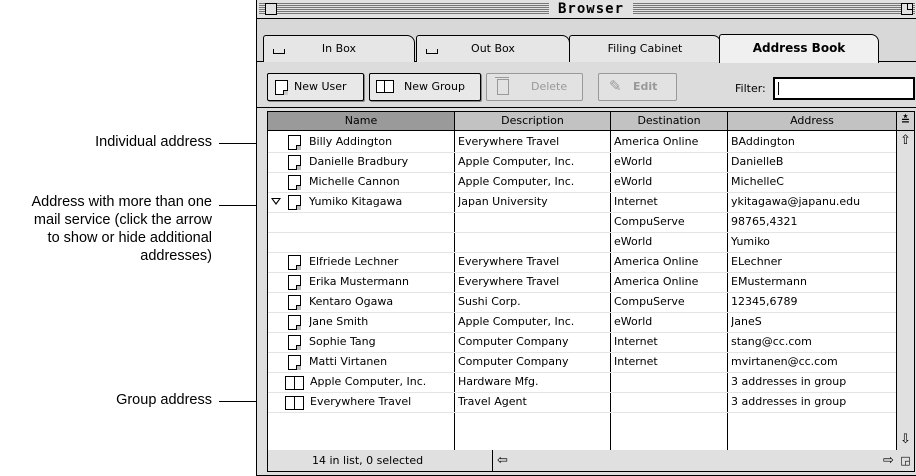 The height and width of the screenshot is (476, 916). I want to click on tab-in-box: In Box, so click(339, 48).